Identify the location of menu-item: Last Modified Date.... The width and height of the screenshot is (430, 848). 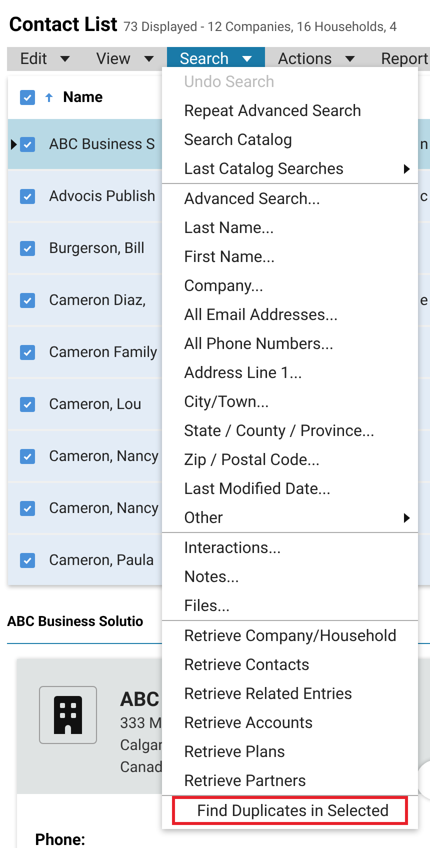
(290, 488).